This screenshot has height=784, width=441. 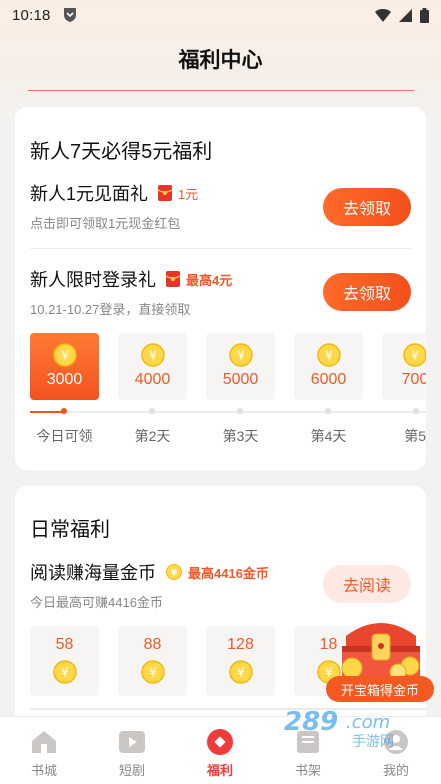 I want to click on newbie-card-title: 新人7天必得5元福利, so click(x=121, y=152).